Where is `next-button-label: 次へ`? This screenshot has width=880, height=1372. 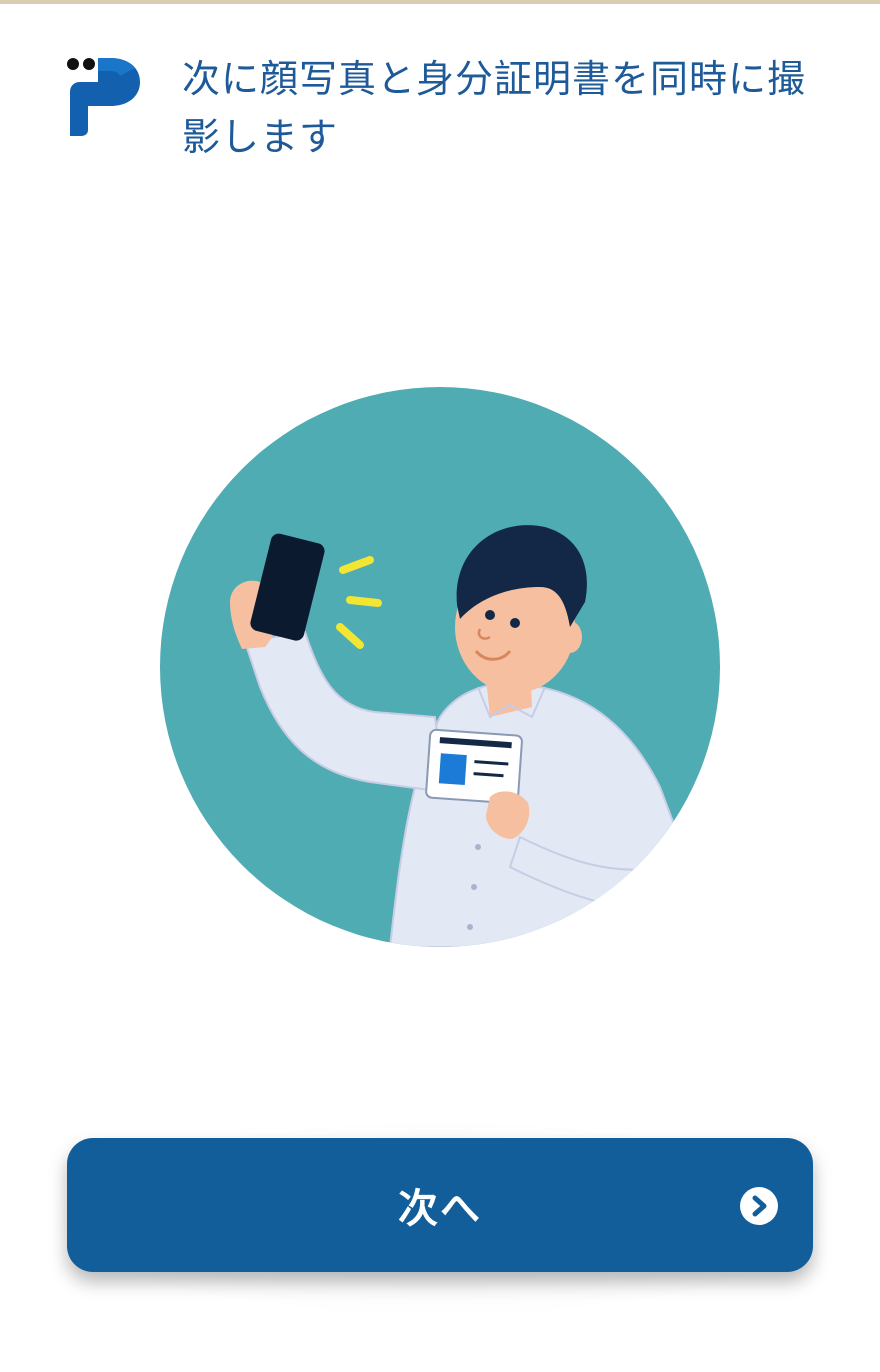
next-button-label: 次へ is located at coordinates (440, 1209).